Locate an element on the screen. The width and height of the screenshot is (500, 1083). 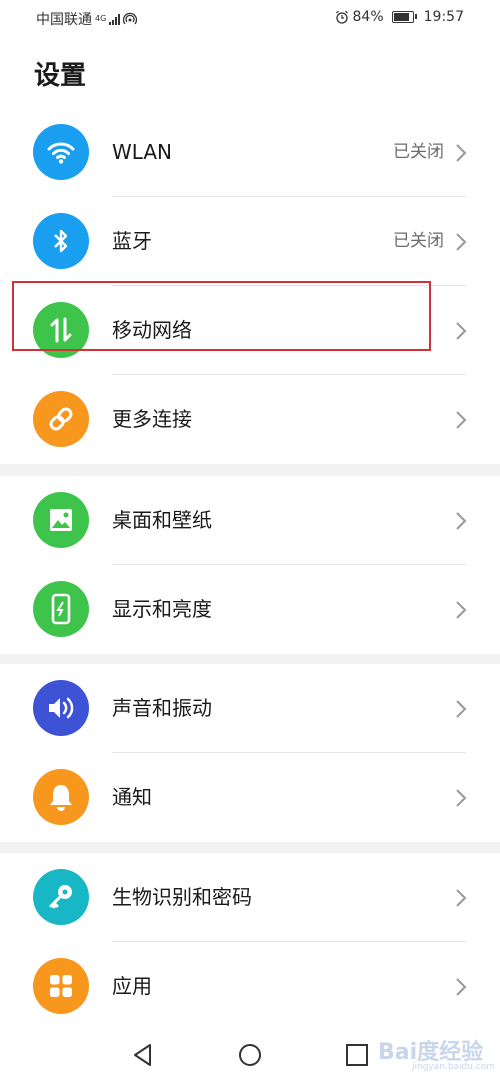
settings-item-label: 显示和亮度 is located at coordinates (162, 609).